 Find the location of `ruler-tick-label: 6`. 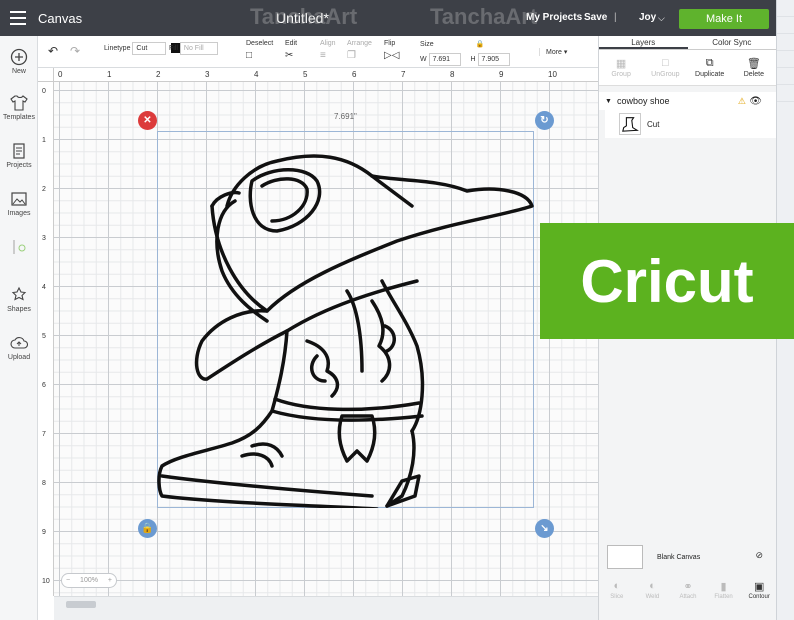

ruler-tick-label: 6 is located at coordinates (354, 74).